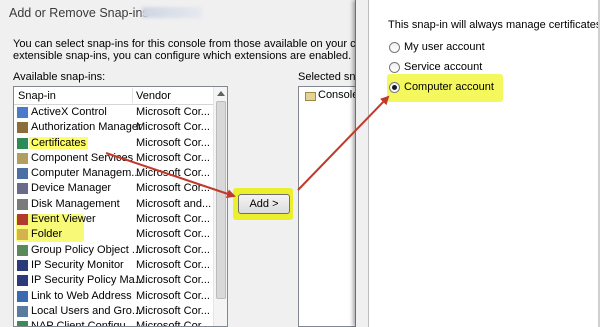  What do you see at coordinates (37, 96) in the screenshot?
I see `column-header-snapin: Snap-in` at bounding box center [37, 96].